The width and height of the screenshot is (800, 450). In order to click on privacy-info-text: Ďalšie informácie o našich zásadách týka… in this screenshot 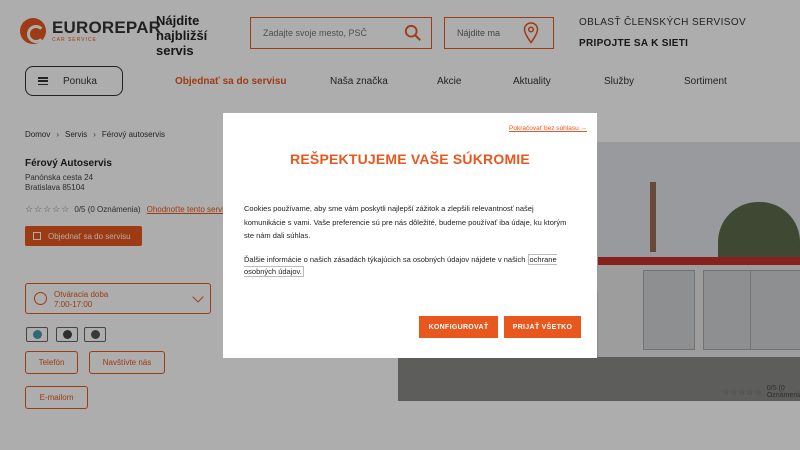, I will do `click(385, 259)`.